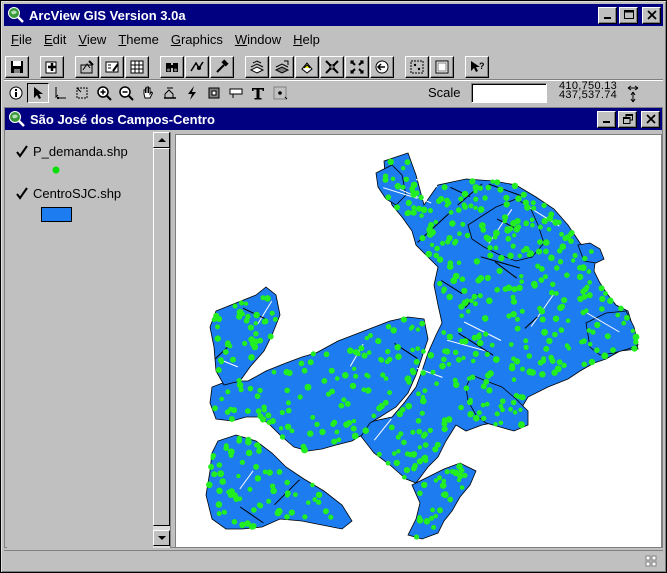 The width and height of the screenshot is (667, 573). Describe the element at coordinates (628, 15) in the screenshot. I see `maximize-button` at that location.